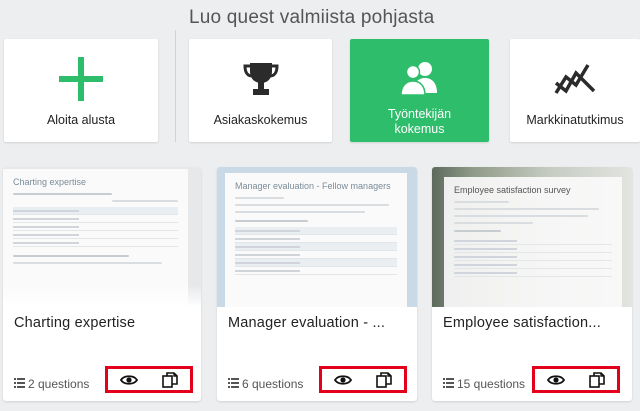 The height and width of the screenshot is (411, 640). What do you see at coordinates (261, 79) in the screenshot?
I see `trophy-icon` at bounding box center [261, 79].